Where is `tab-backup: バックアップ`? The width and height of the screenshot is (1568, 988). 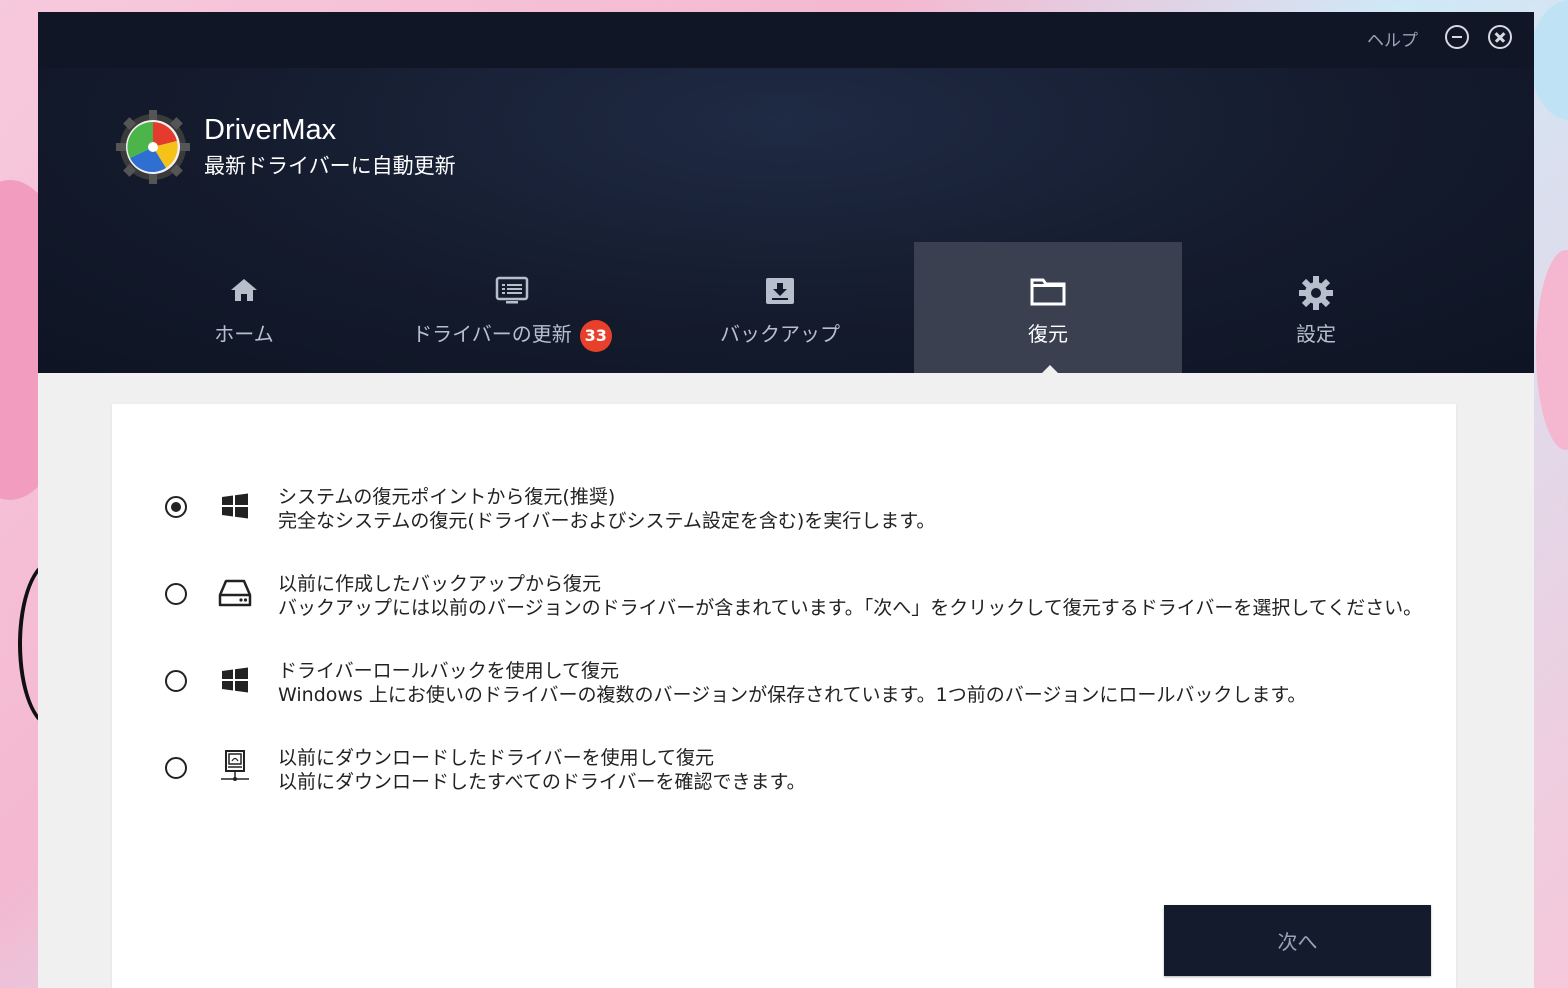 tab-backup: バックアップ is located at coordinates (780, 307).